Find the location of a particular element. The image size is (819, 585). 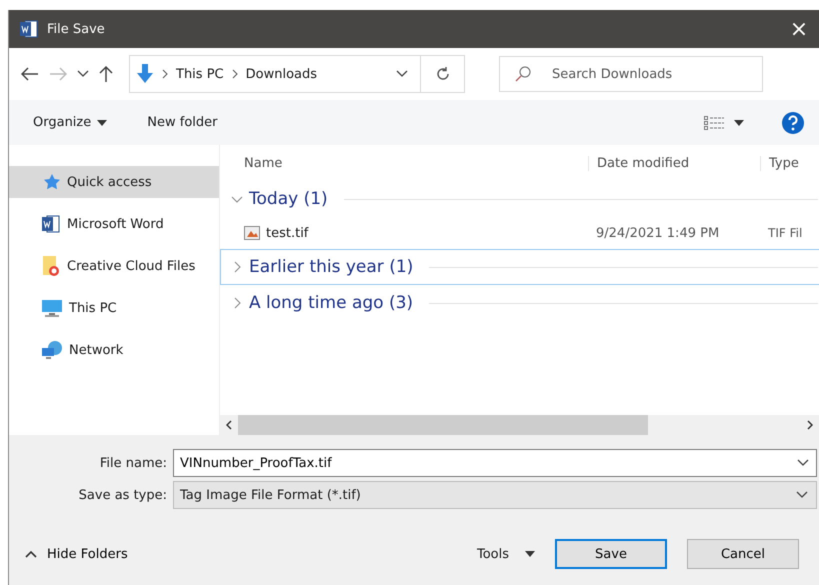

list-view-icon is located at coordinates (724, 122).